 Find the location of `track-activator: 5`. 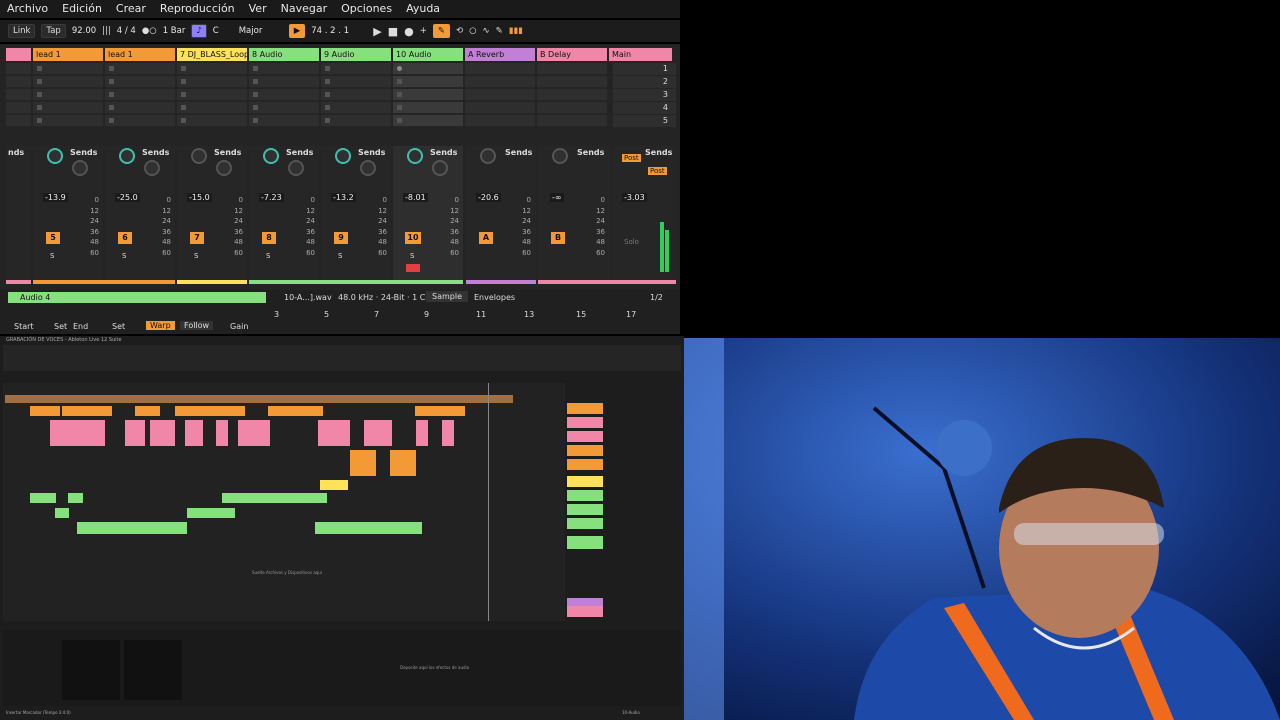

track-activator: 5 is located at coordinates (53, 238).